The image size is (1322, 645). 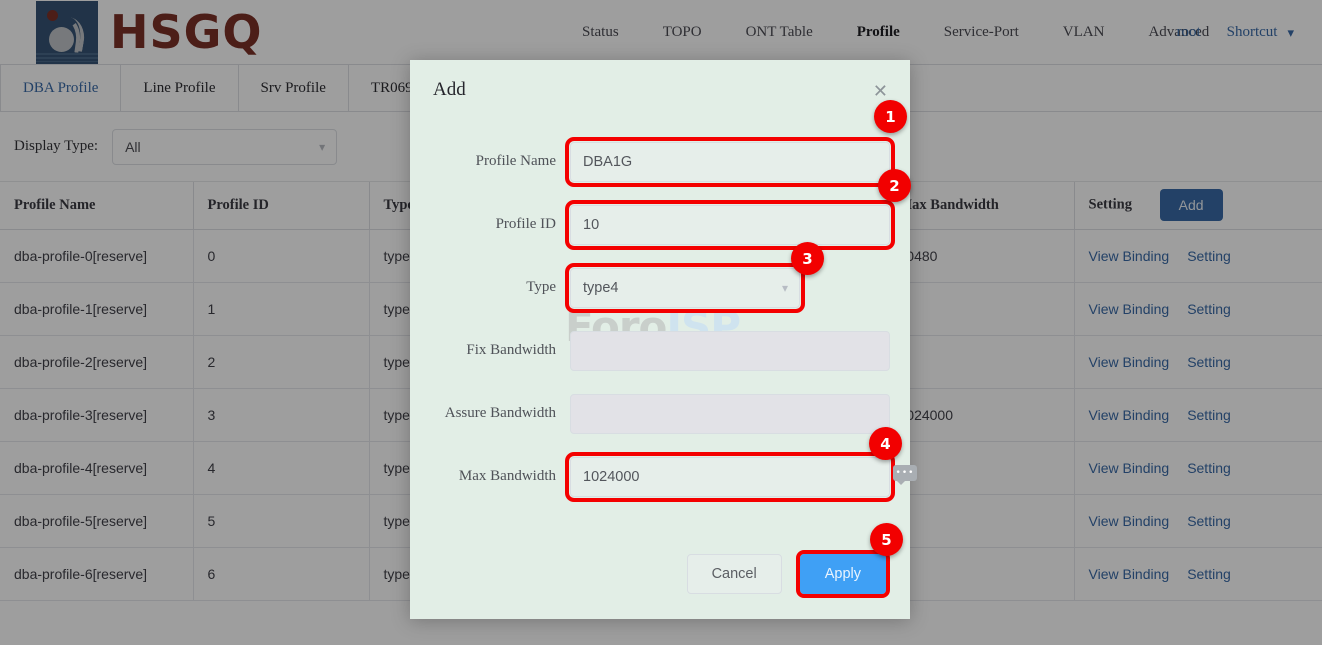 I want to click on label-assure-bandwidth: Assure Bandwidth, so click(x=500, y=413).